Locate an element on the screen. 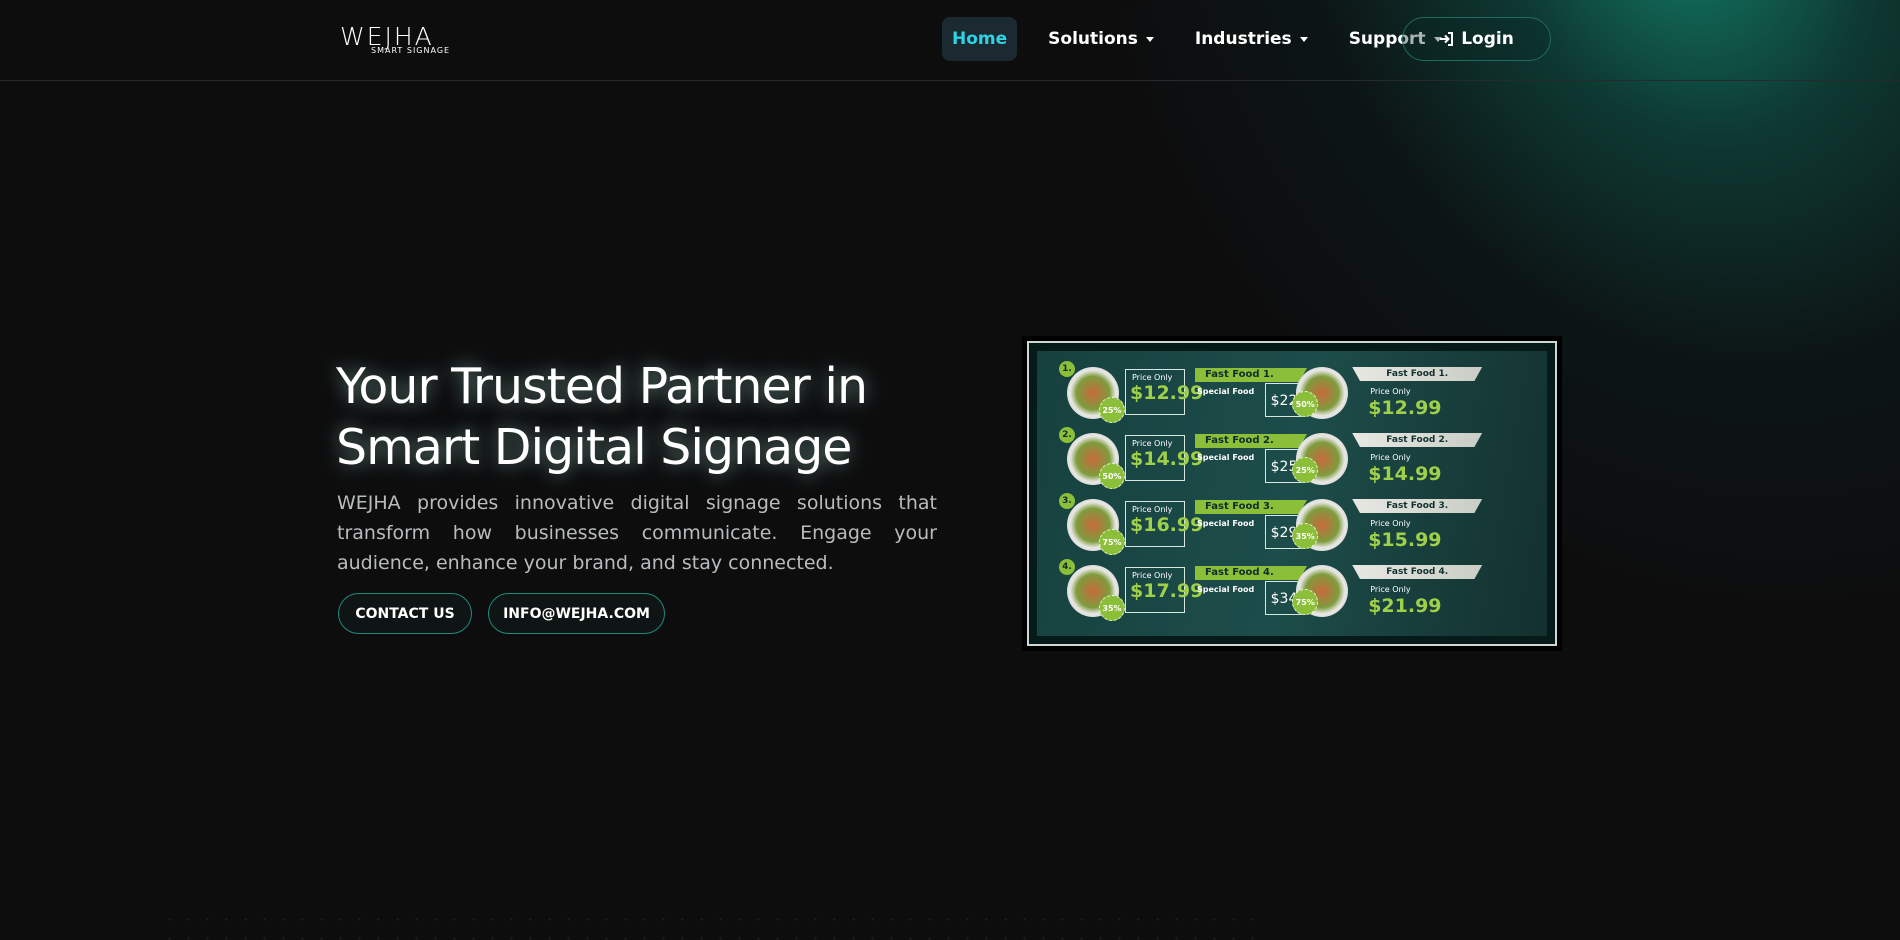  nav-item-industries: Industries is located at coordinates (1251, 39).